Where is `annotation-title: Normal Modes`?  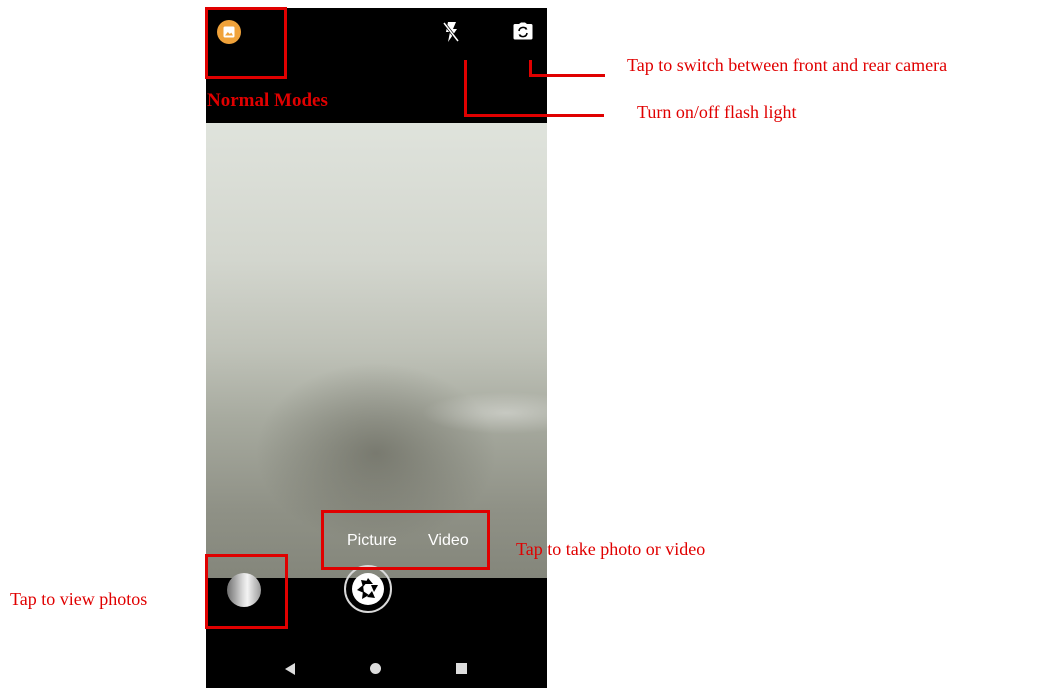 annotation-title: Normal Modes is located at coordinates (267, 100).